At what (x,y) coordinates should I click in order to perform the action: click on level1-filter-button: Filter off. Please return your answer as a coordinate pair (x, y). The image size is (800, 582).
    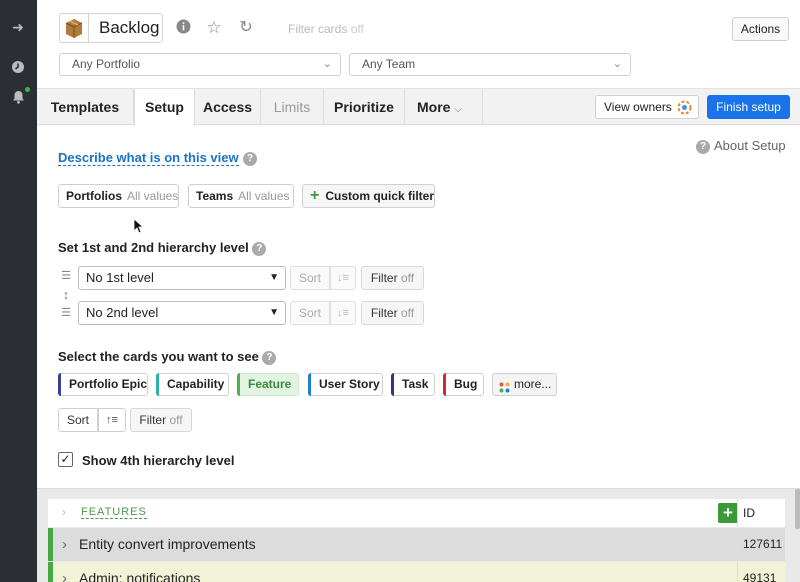
    Looking at the image, I should click on (392, 278).